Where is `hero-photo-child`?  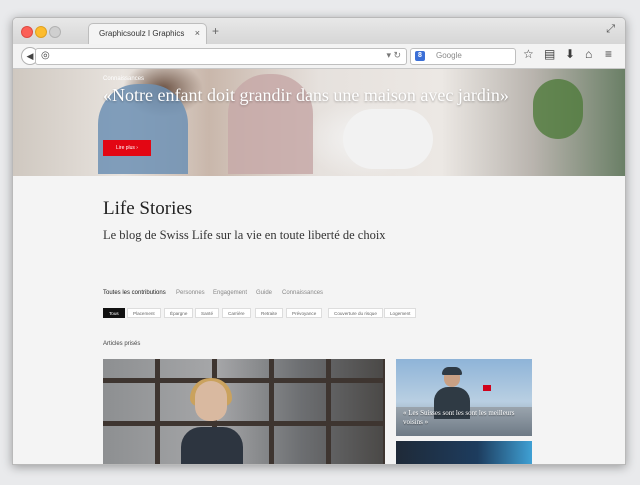
hero-photo-child is located at coordinates (388, 139).